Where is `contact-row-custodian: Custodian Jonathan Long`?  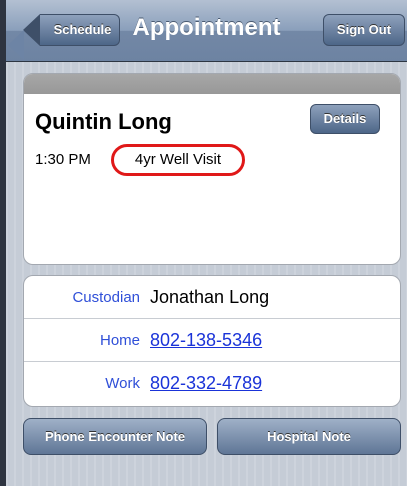
contact-row-custodian: Custodian Jonathan Long is located at coordinates (212, 297).